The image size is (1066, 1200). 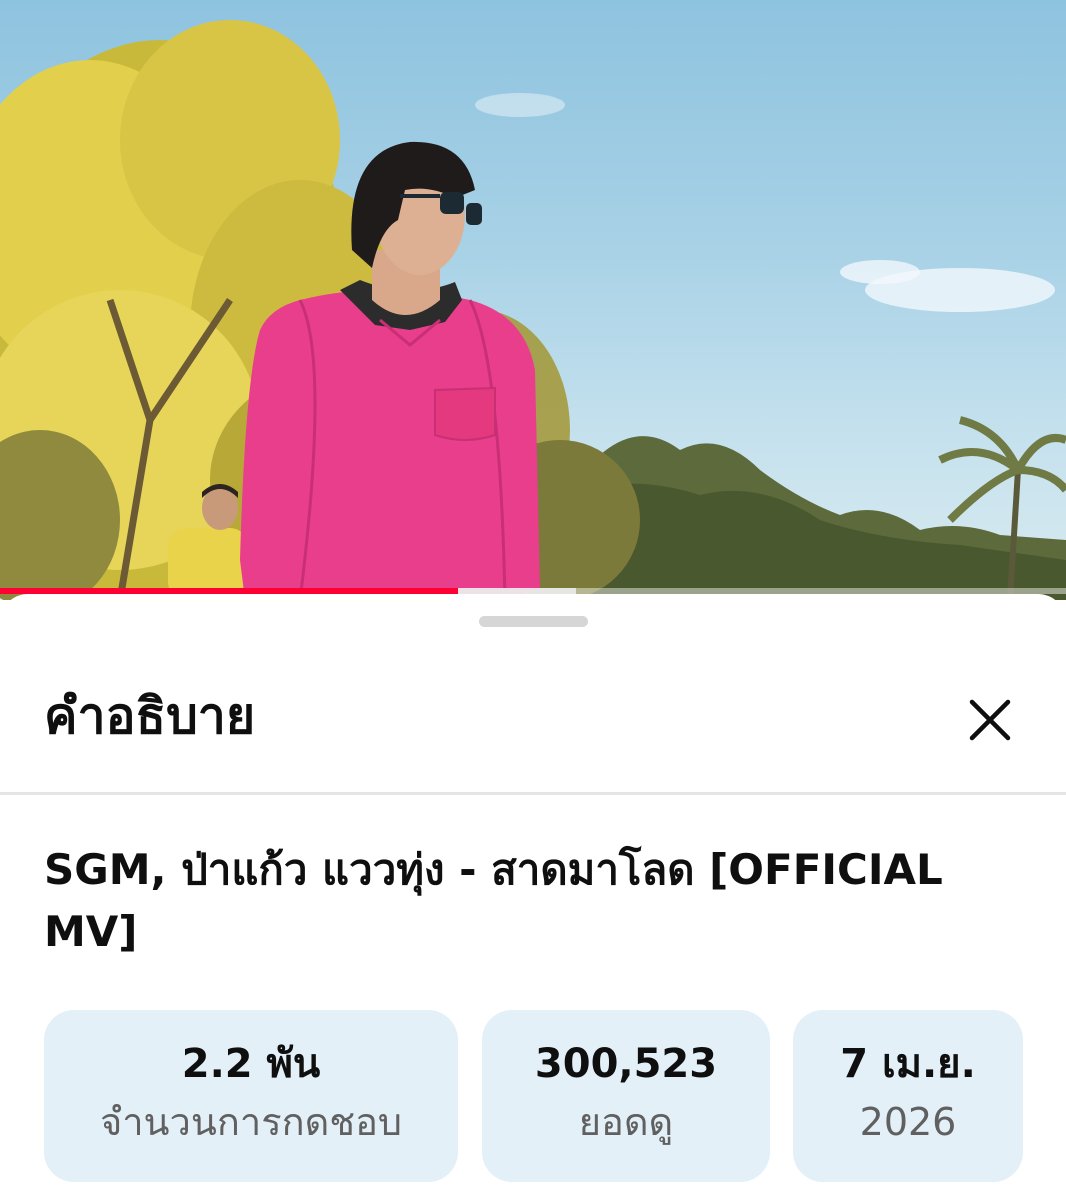 I want to click on likes-label: จำนวนการกดชอบ, so click(x=251, y=1122).